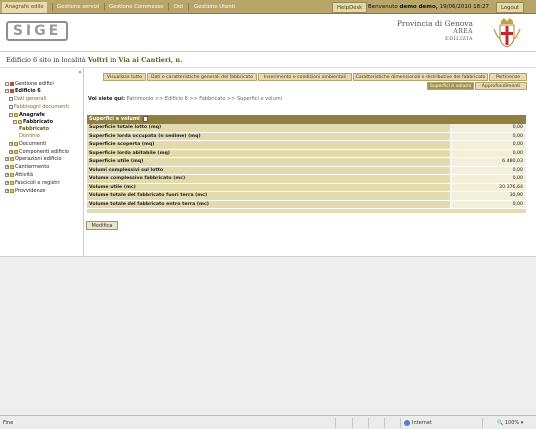 The image size is (536, 429). I want to click on tab-visualizza-tutto: Visualizza tutto, so click(124, 77).